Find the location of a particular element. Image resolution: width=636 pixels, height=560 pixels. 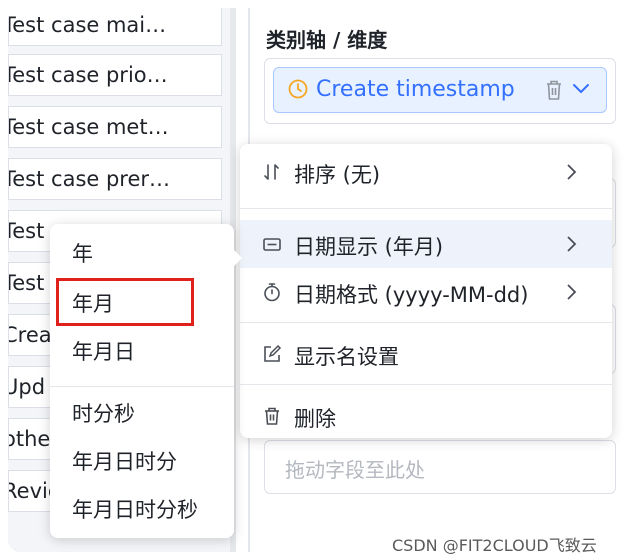

clock-icon is located at coordinates (298, 89).